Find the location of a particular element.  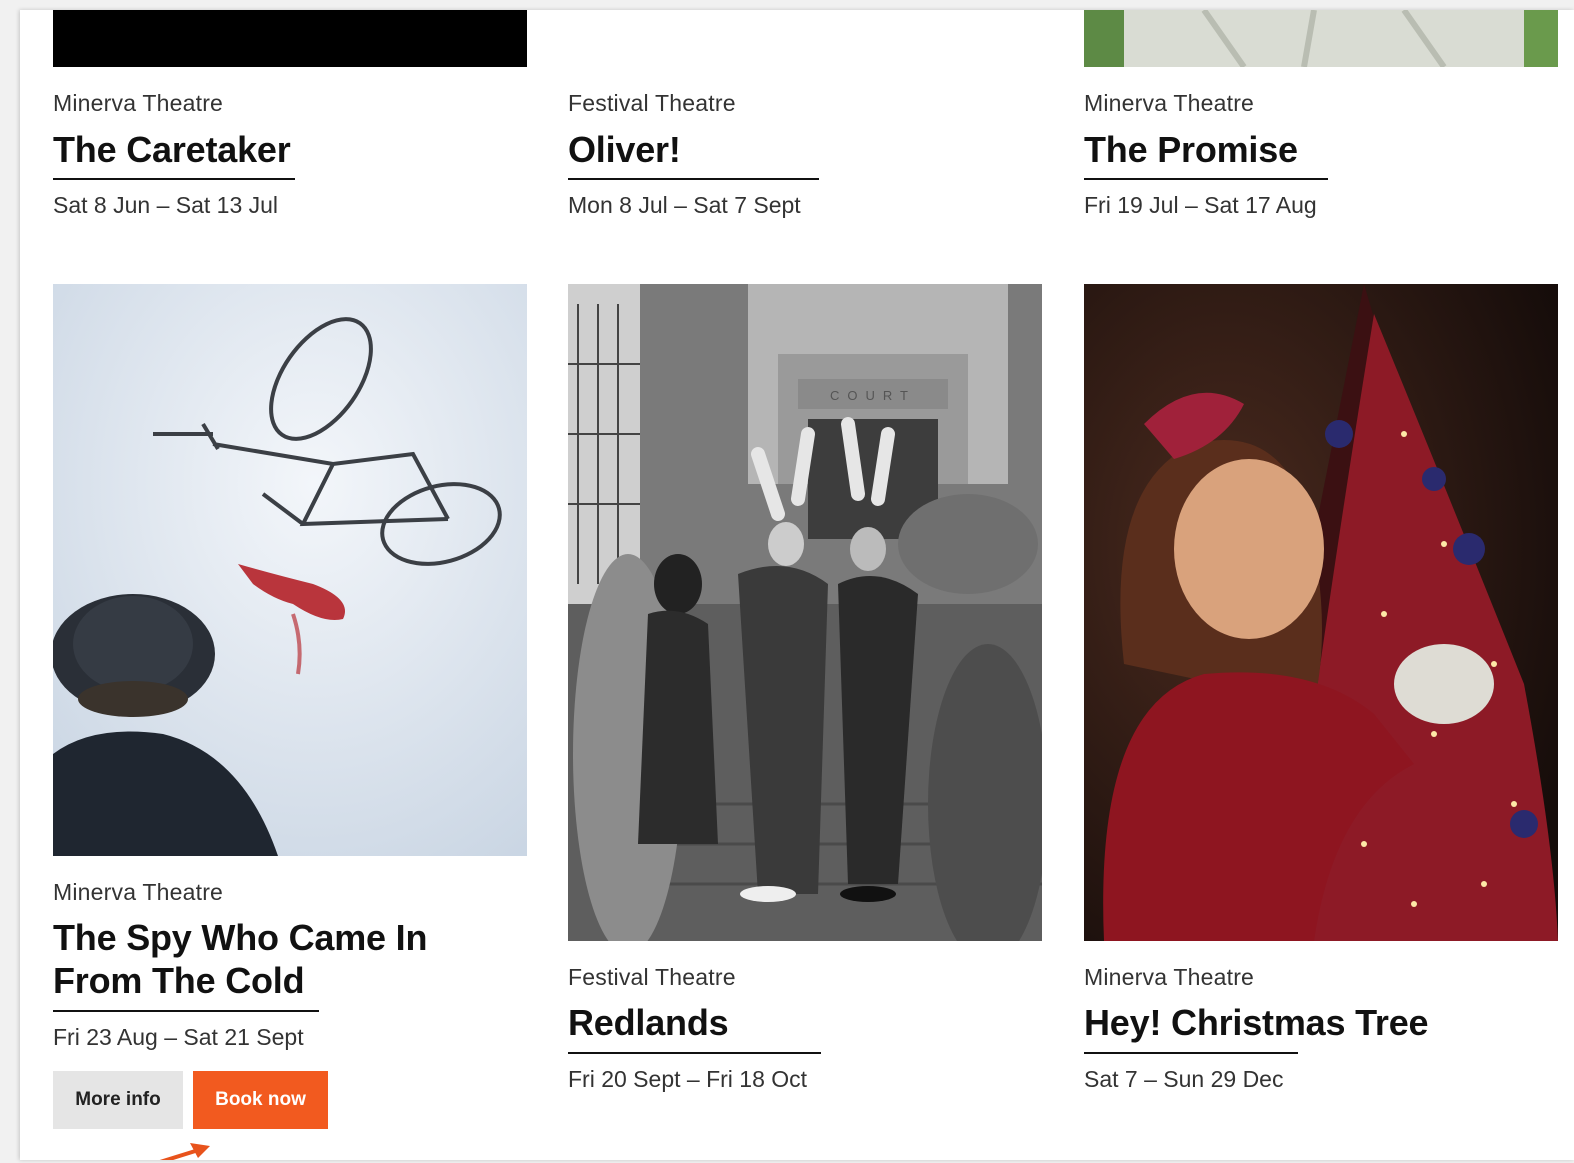

show-dates: Fri 23 Aug – Sat 21 Sept is located at coordinates (178, 1037).